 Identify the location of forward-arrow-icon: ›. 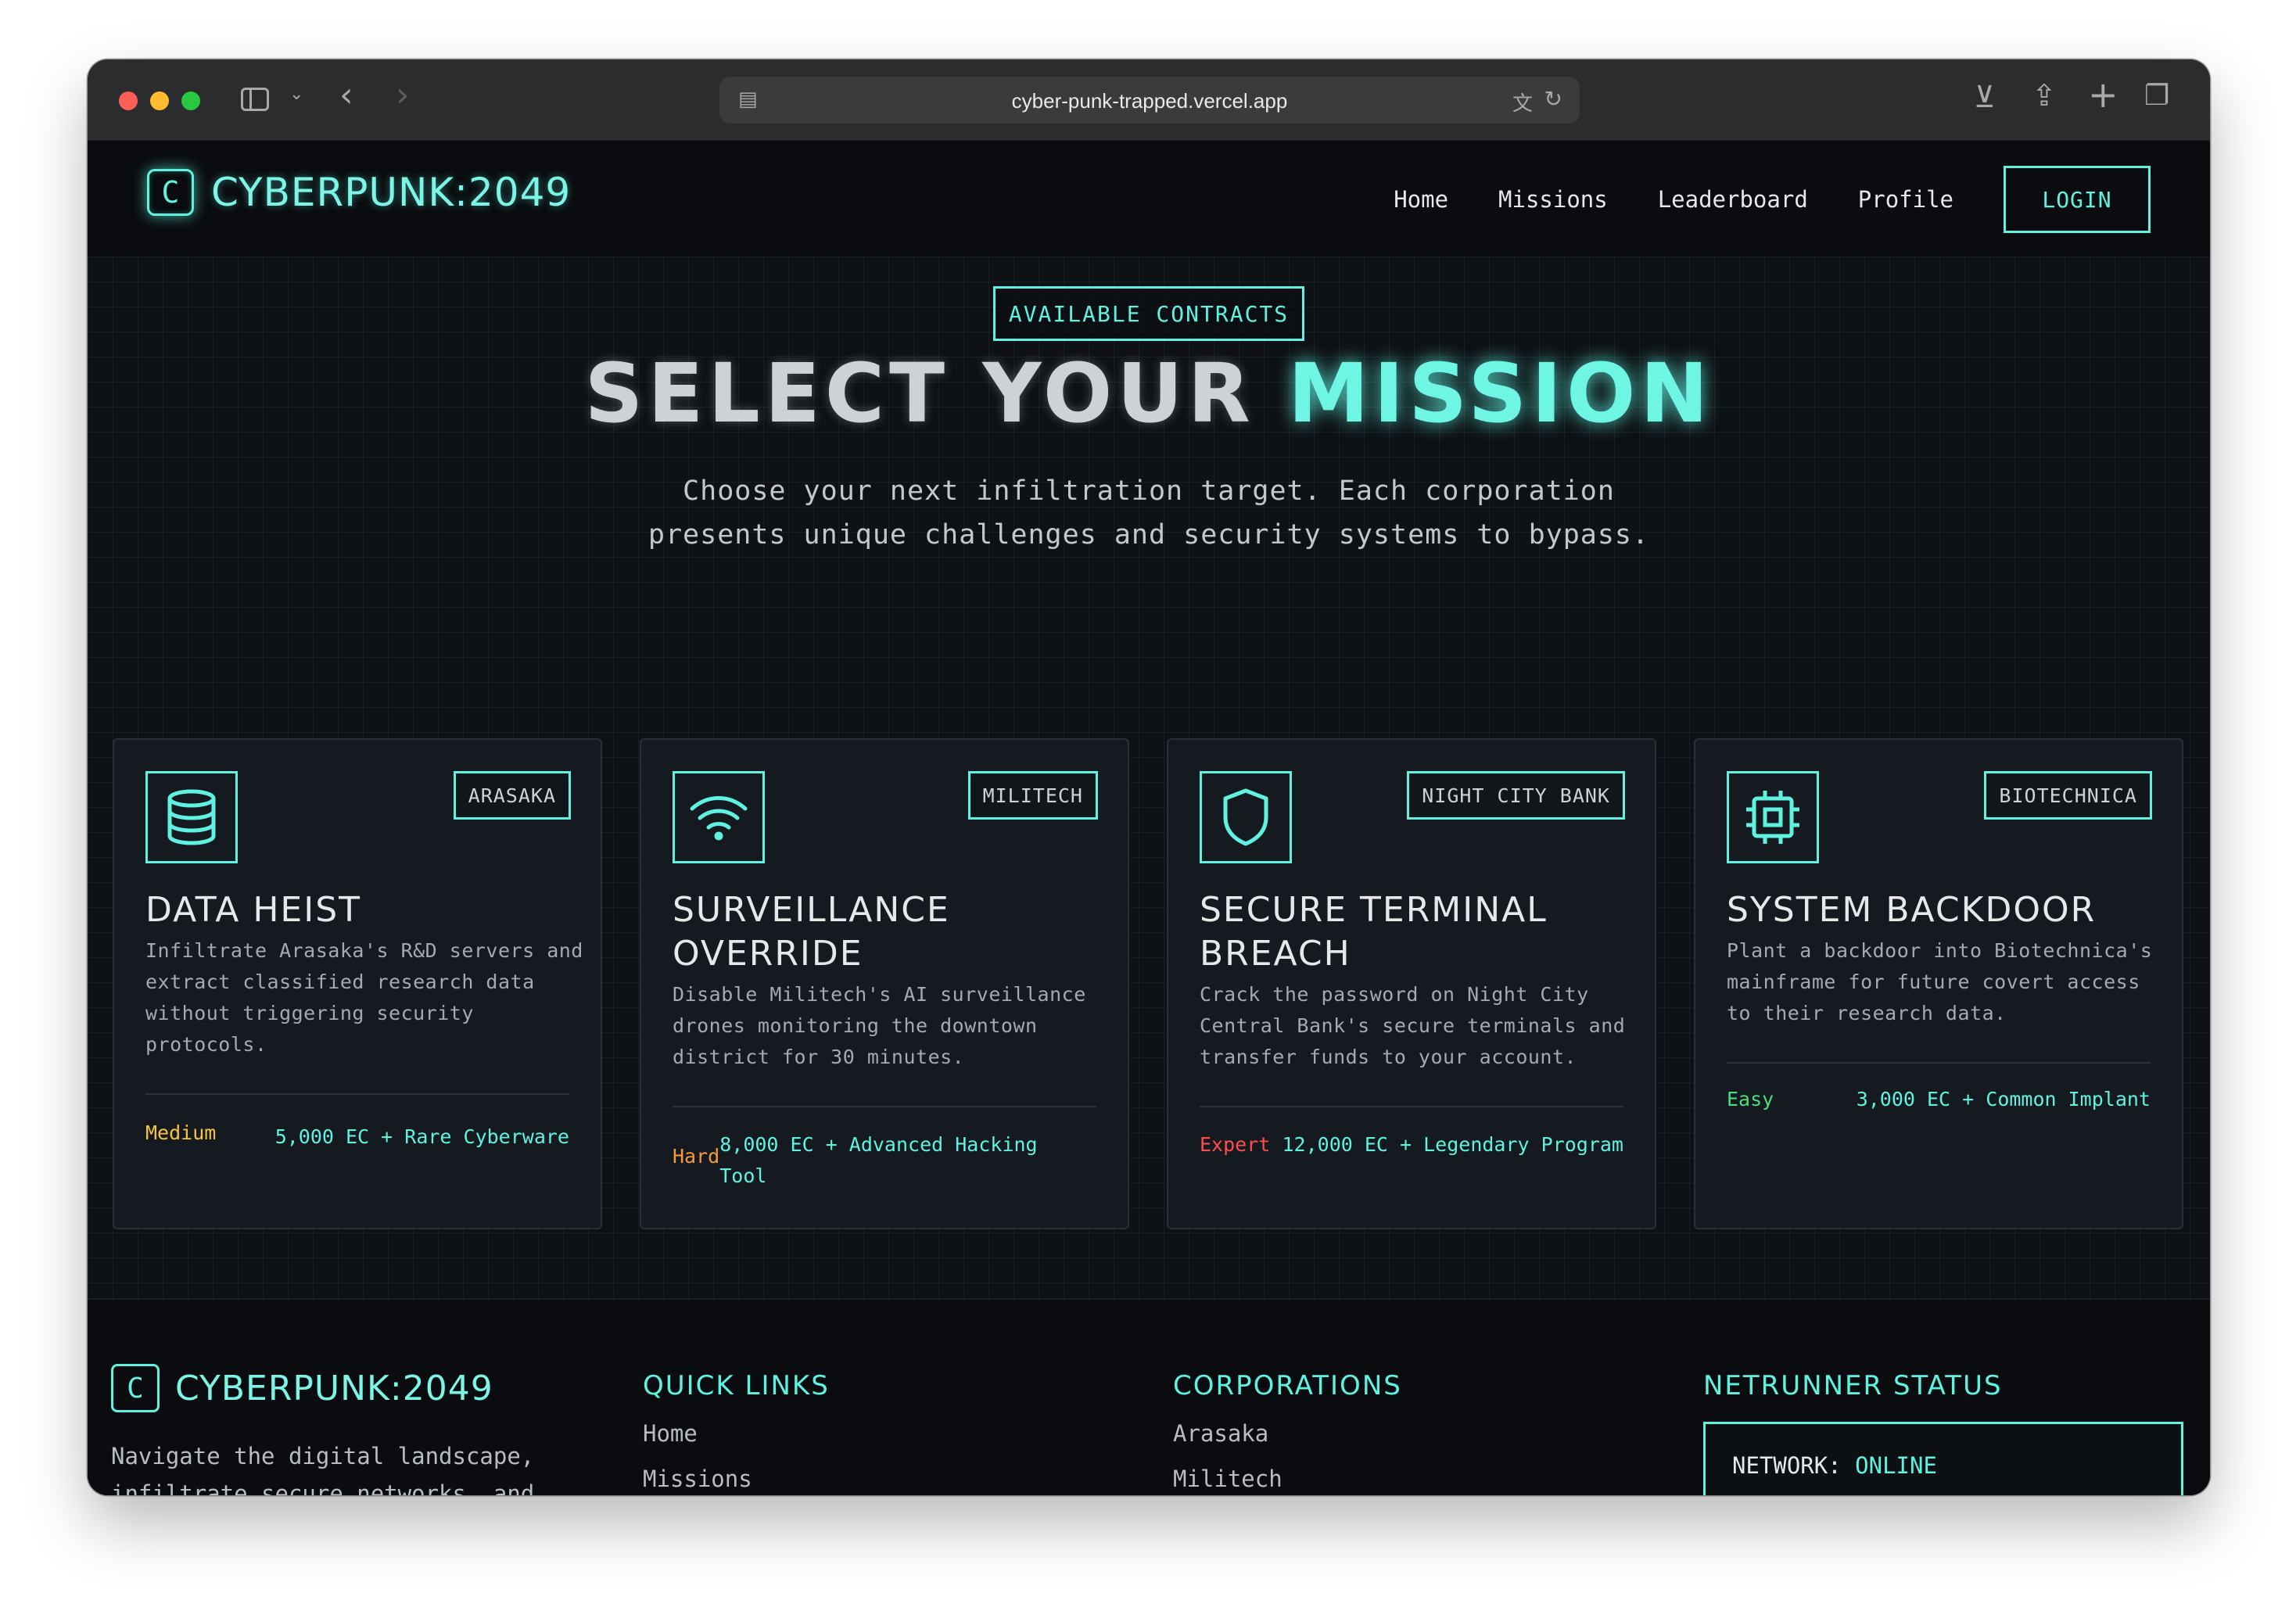
(403, 95).